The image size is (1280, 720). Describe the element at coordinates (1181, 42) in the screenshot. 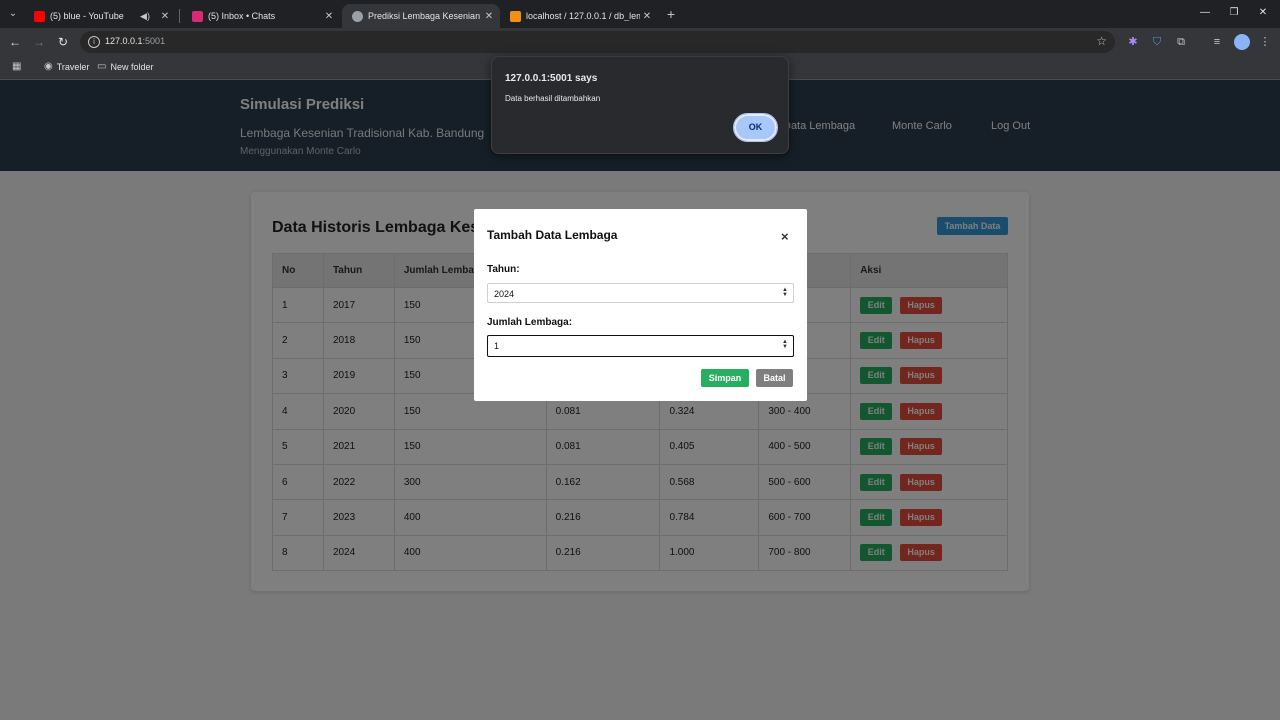

I see `extensions-puzzle-icon: ⧉` at that location.